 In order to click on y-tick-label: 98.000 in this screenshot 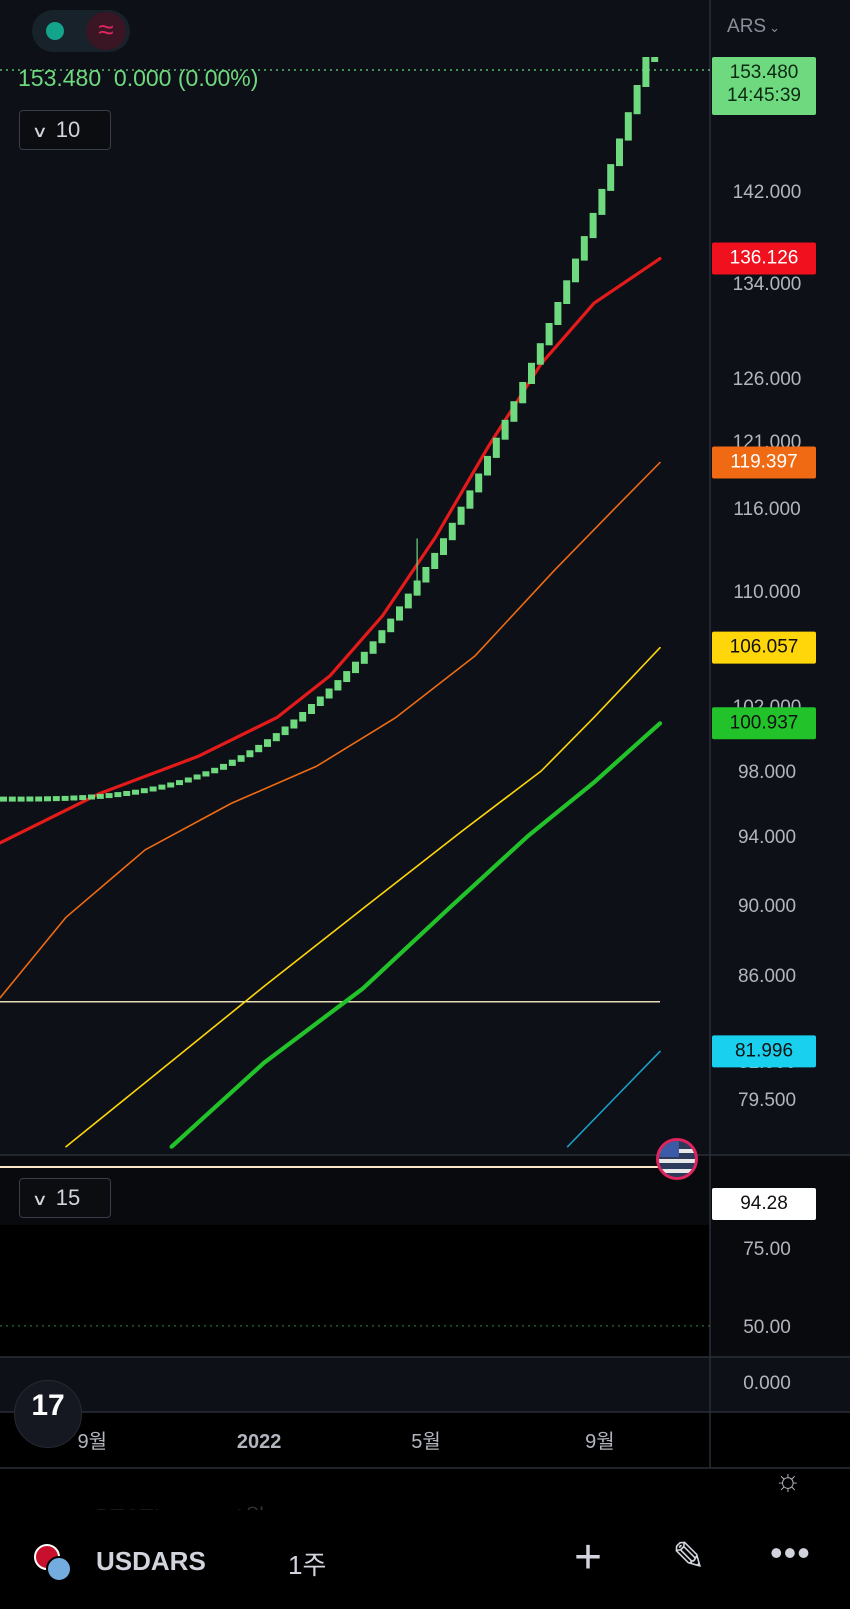, I will do `click(767, 772)`.